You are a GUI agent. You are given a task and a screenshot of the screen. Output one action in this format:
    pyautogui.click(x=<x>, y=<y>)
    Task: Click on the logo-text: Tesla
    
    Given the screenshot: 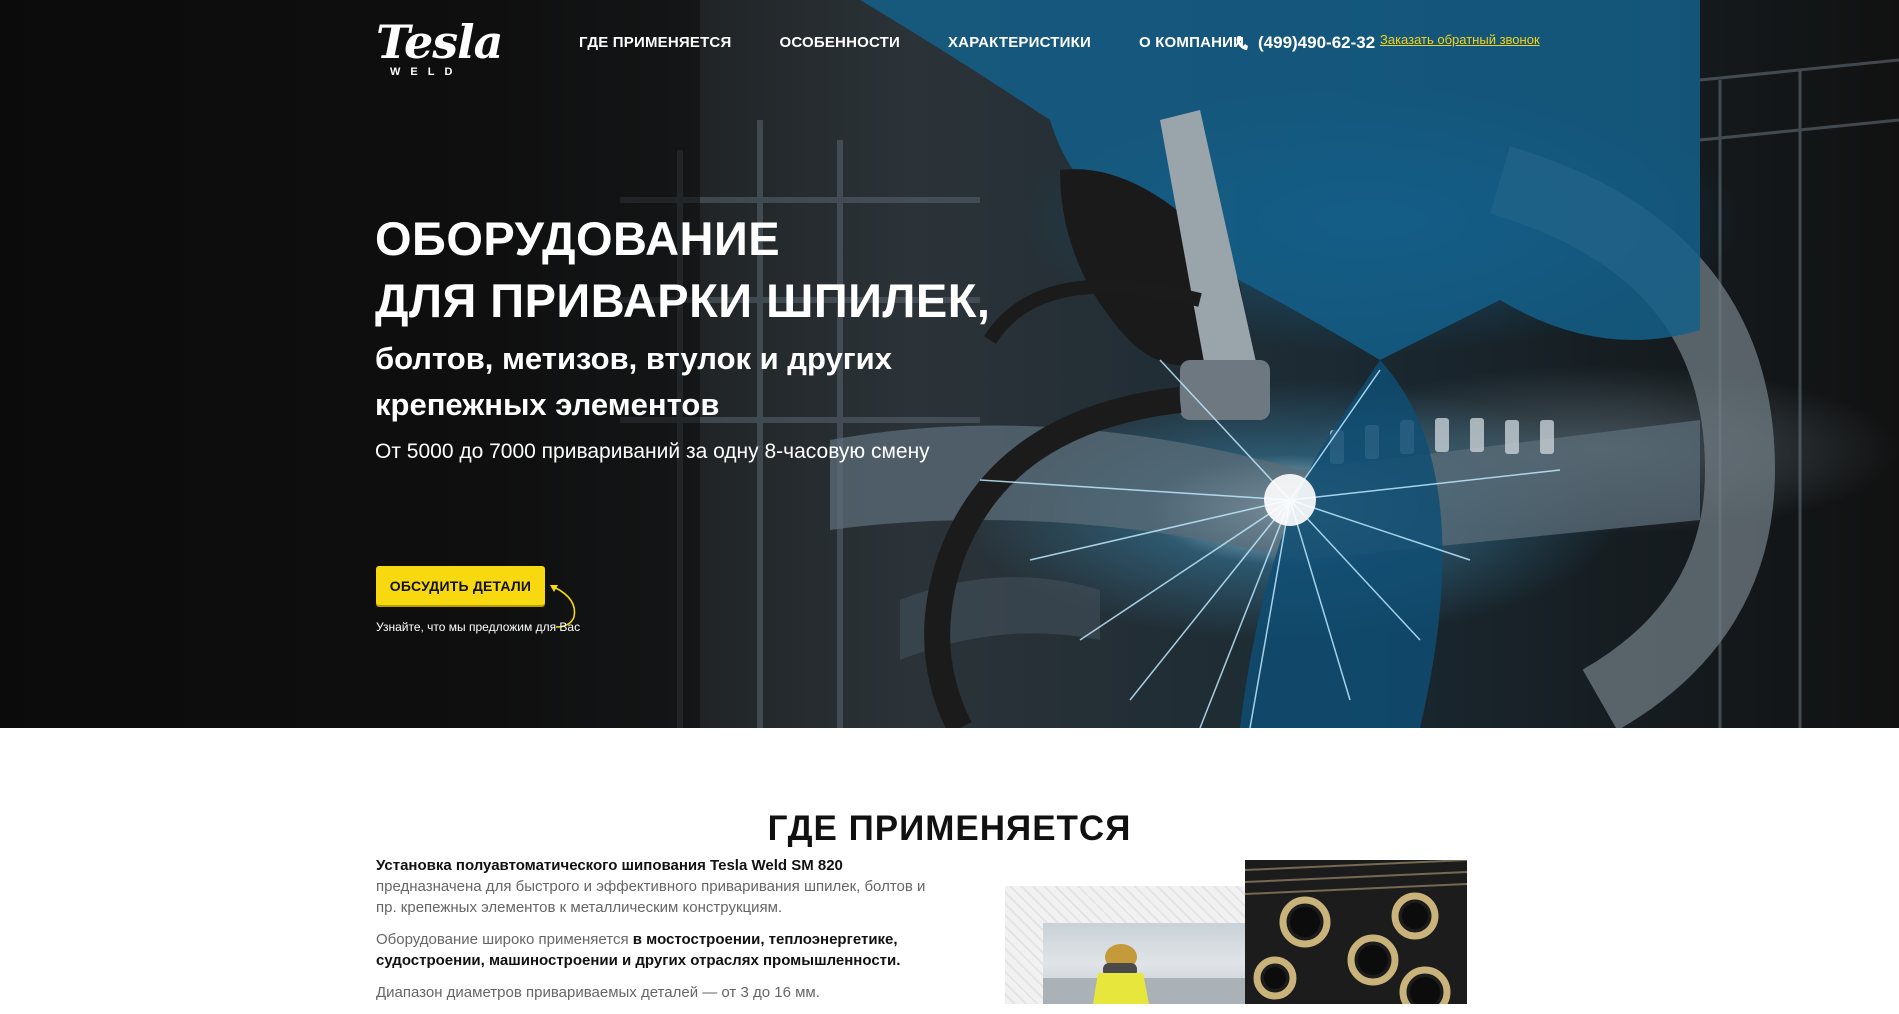 What is the action you would take?
    pyautogui.click(x=439, y=42)
    